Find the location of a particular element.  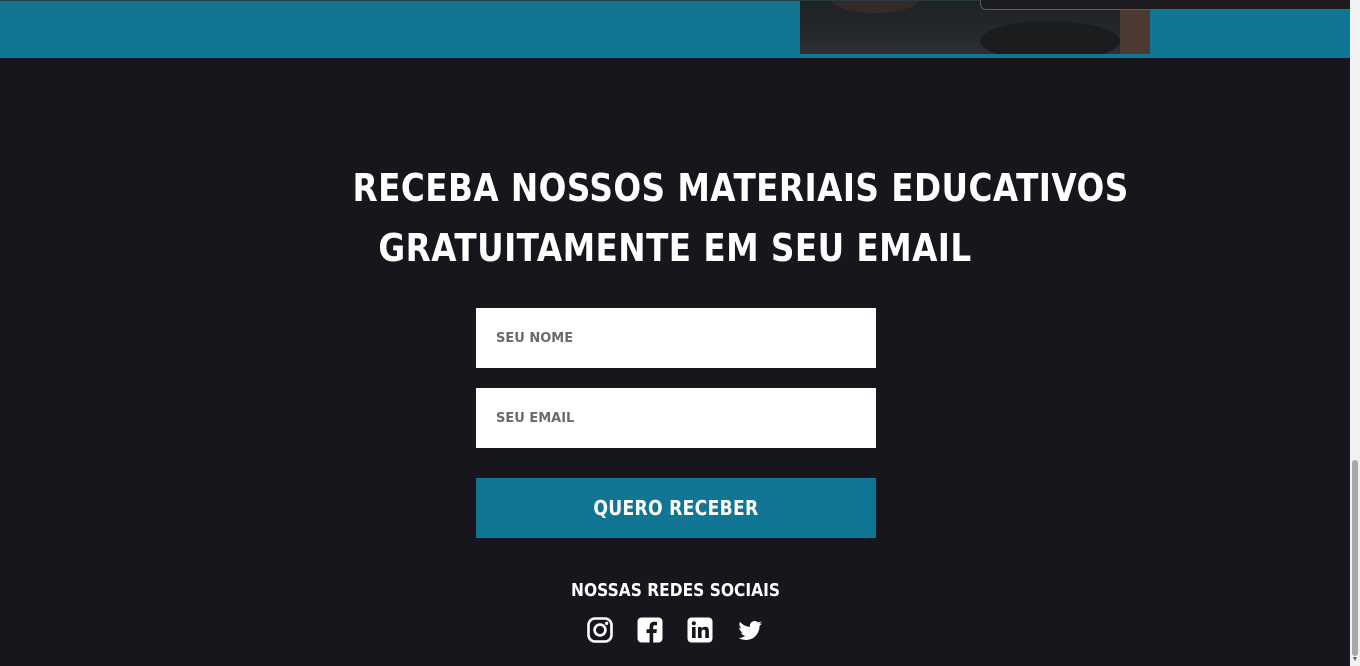

twitter-icon is located at coordinates (750, 630).